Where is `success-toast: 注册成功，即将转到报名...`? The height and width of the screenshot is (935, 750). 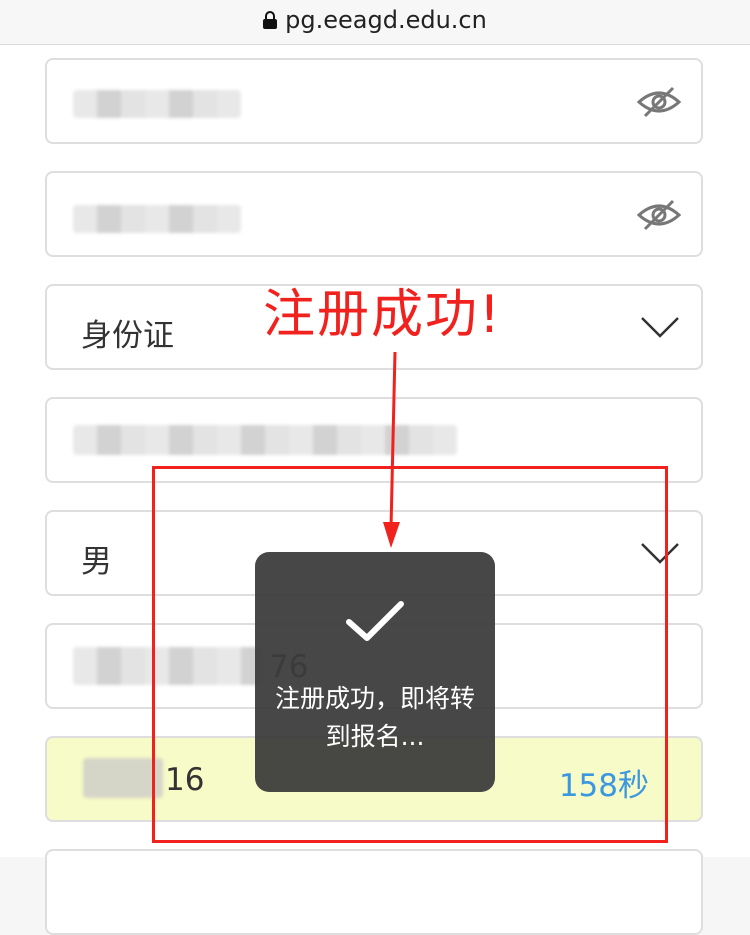 success-toast: 注册成功，即将转到报名... is located at coordinates (375, 672).